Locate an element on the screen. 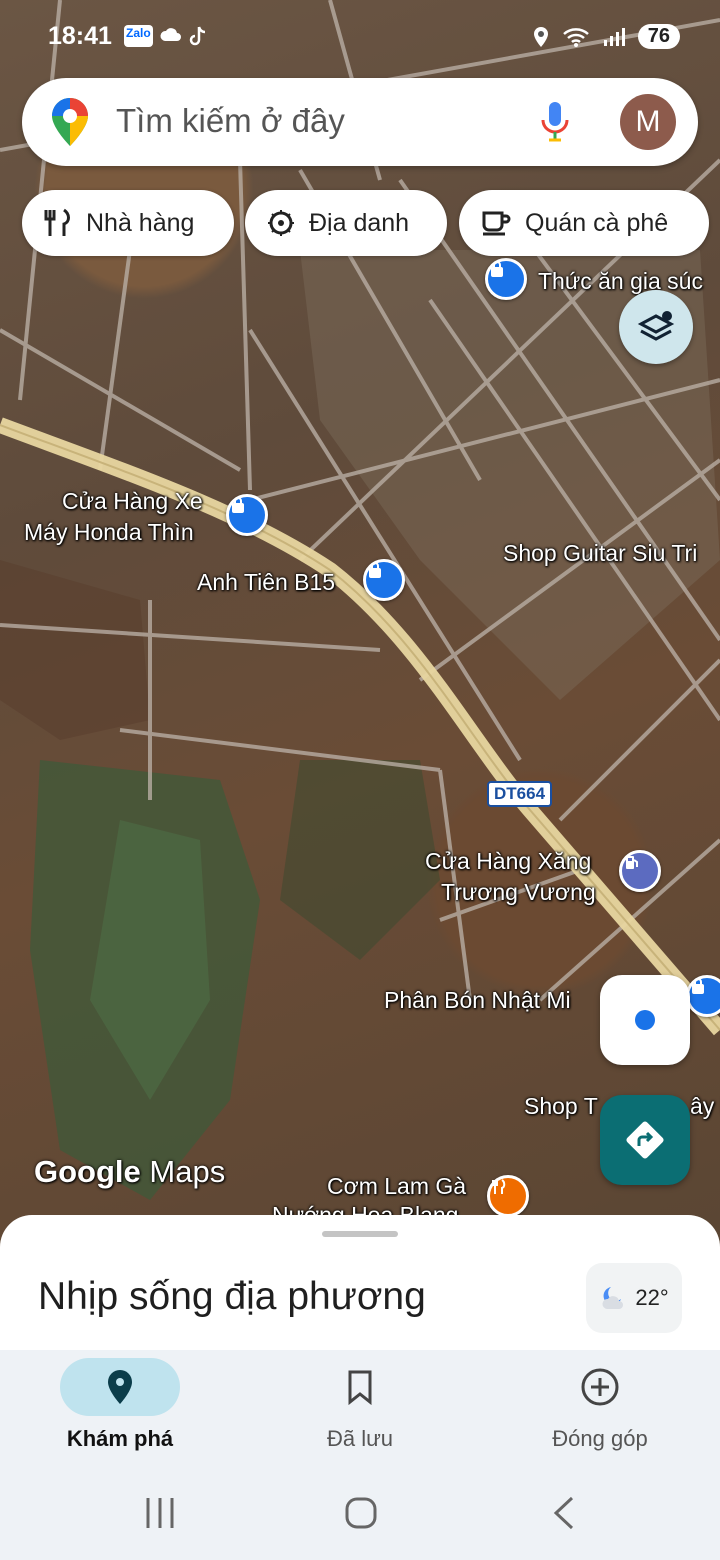 The height and width of the screenshot is (1560, 720). directions-button is located at coordinates (645, 1140).